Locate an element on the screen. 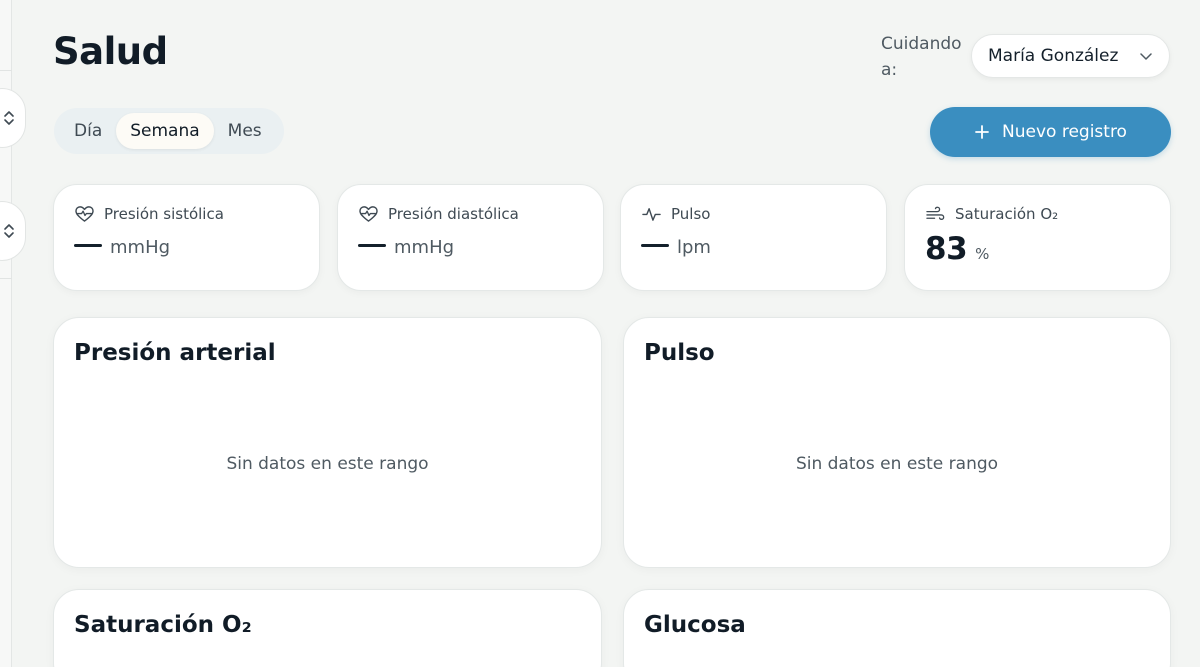 The height and width of the screenshot is (667, 1200). tab-month: Mes is located at coordinates (245, 131).